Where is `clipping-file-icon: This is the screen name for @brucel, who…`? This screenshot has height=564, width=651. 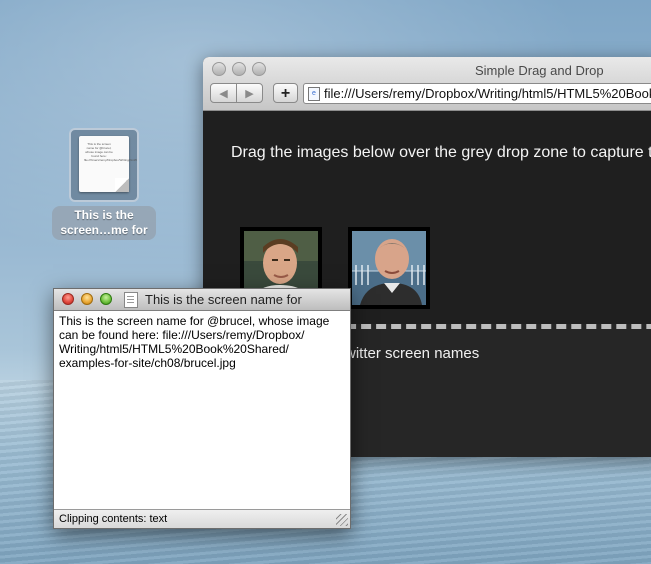
clipping-file-icon: This is the screen name for @brucel, who… is located at coordinates (104, 165).